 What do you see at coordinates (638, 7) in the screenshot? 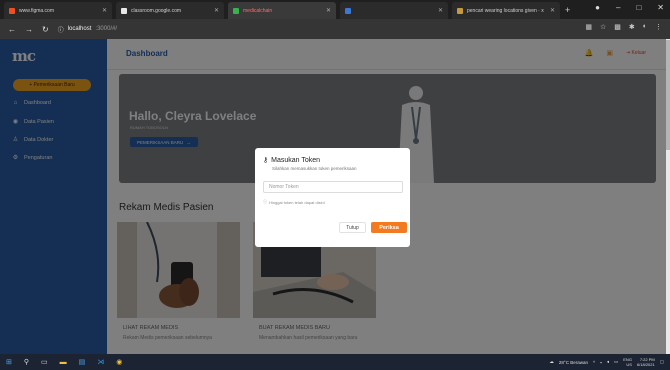
I see `maximize-icon: □` at bounding box center [638, 7].